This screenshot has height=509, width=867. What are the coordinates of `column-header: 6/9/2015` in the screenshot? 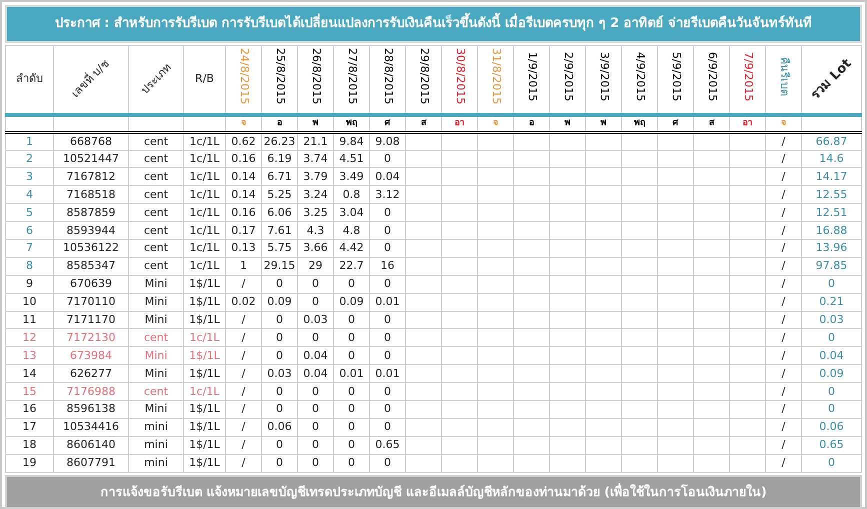 It's located at (712, 77).